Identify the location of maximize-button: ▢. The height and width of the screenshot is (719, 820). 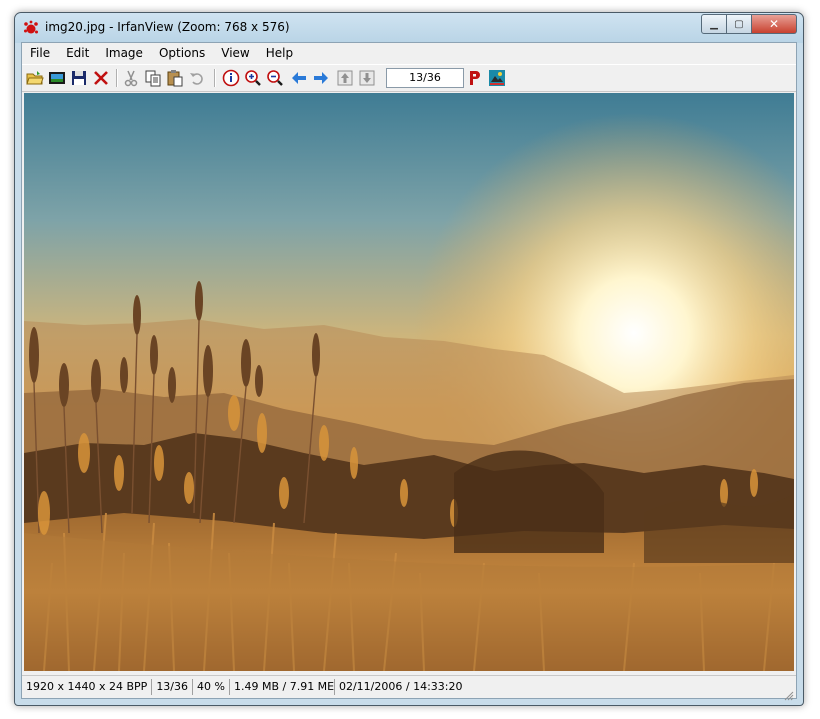
(739, 24).